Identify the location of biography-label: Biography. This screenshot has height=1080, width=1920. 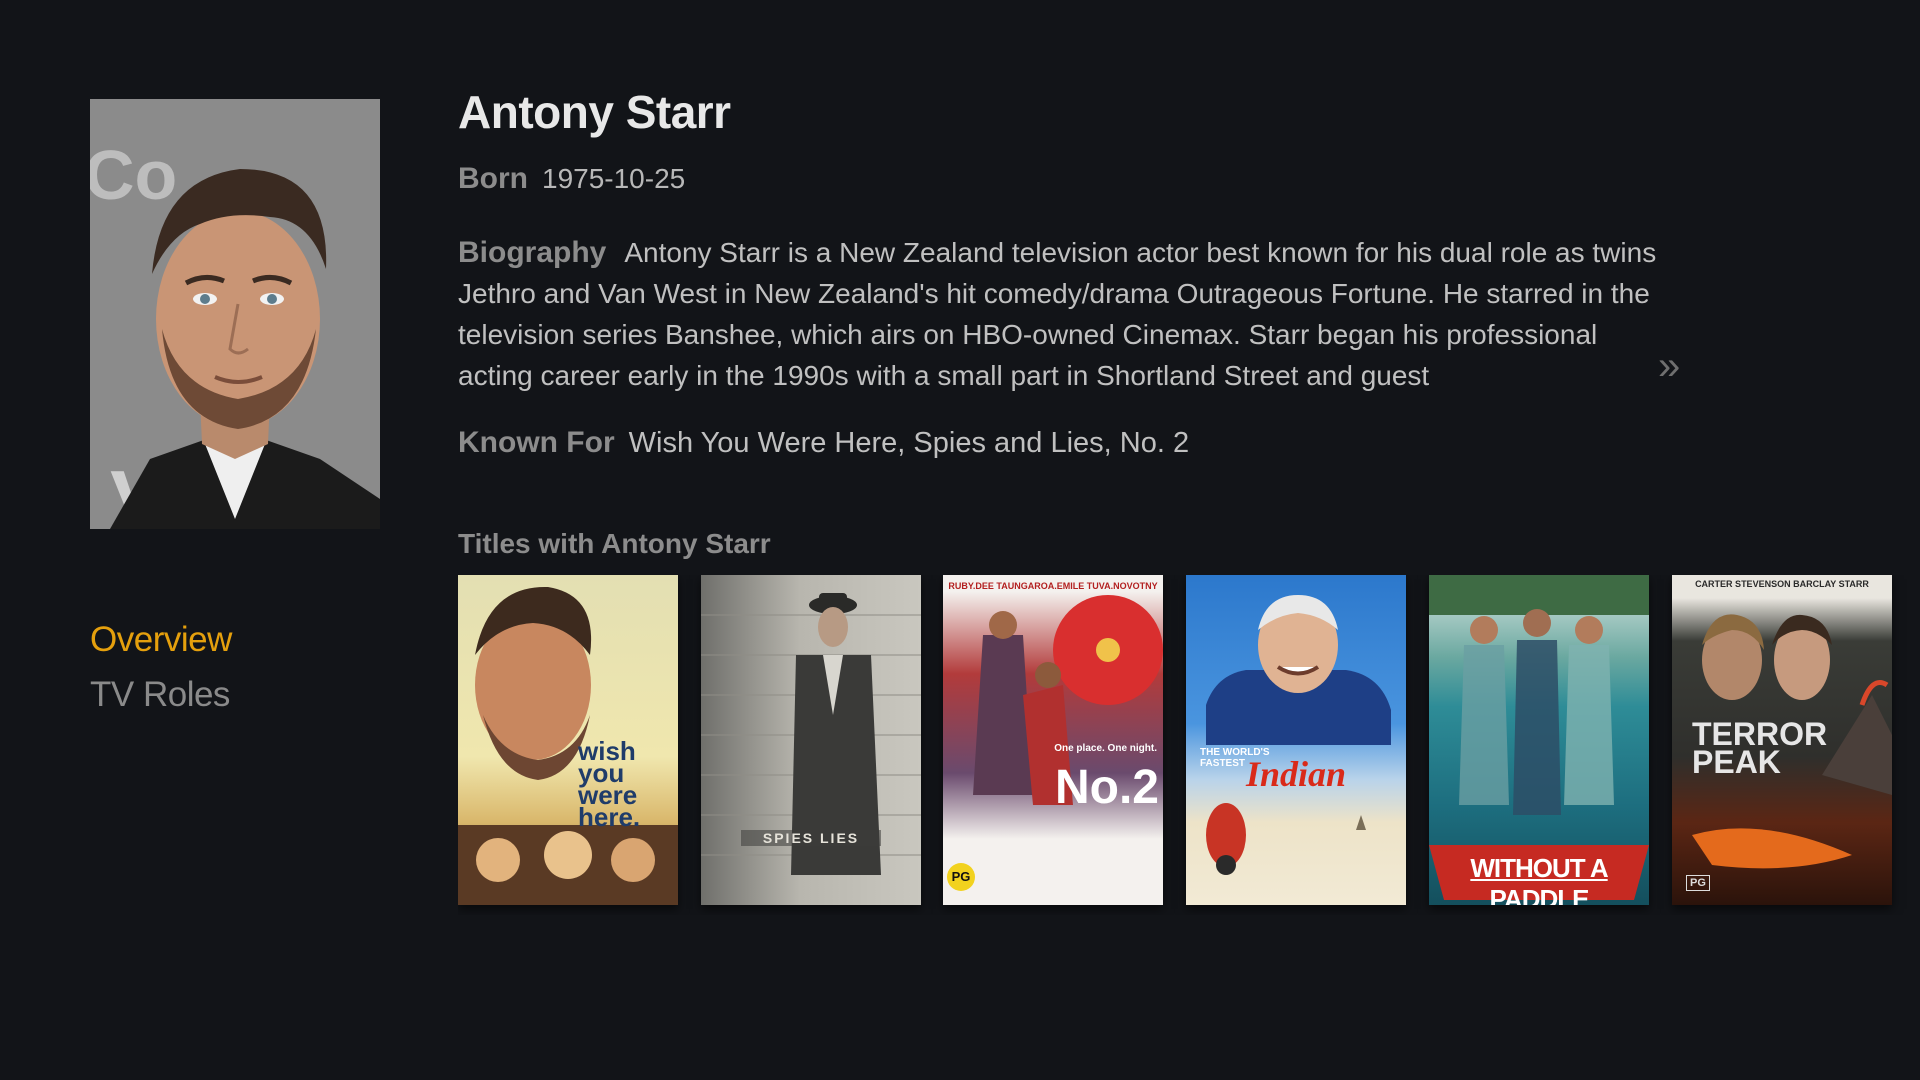
(532, 252).